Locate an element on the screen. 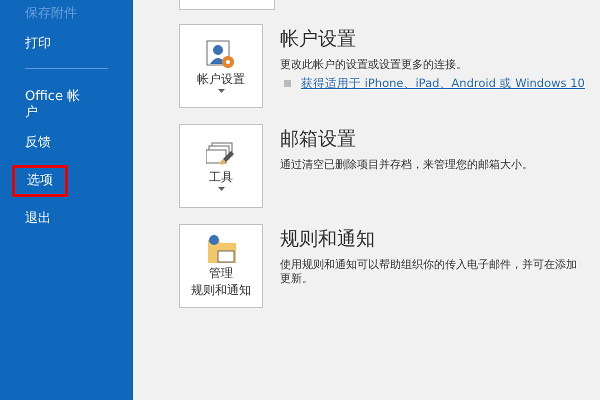 The image size is (600, 400). settings-button: 管理 规则和通知 is located at coordinates (221, 266).